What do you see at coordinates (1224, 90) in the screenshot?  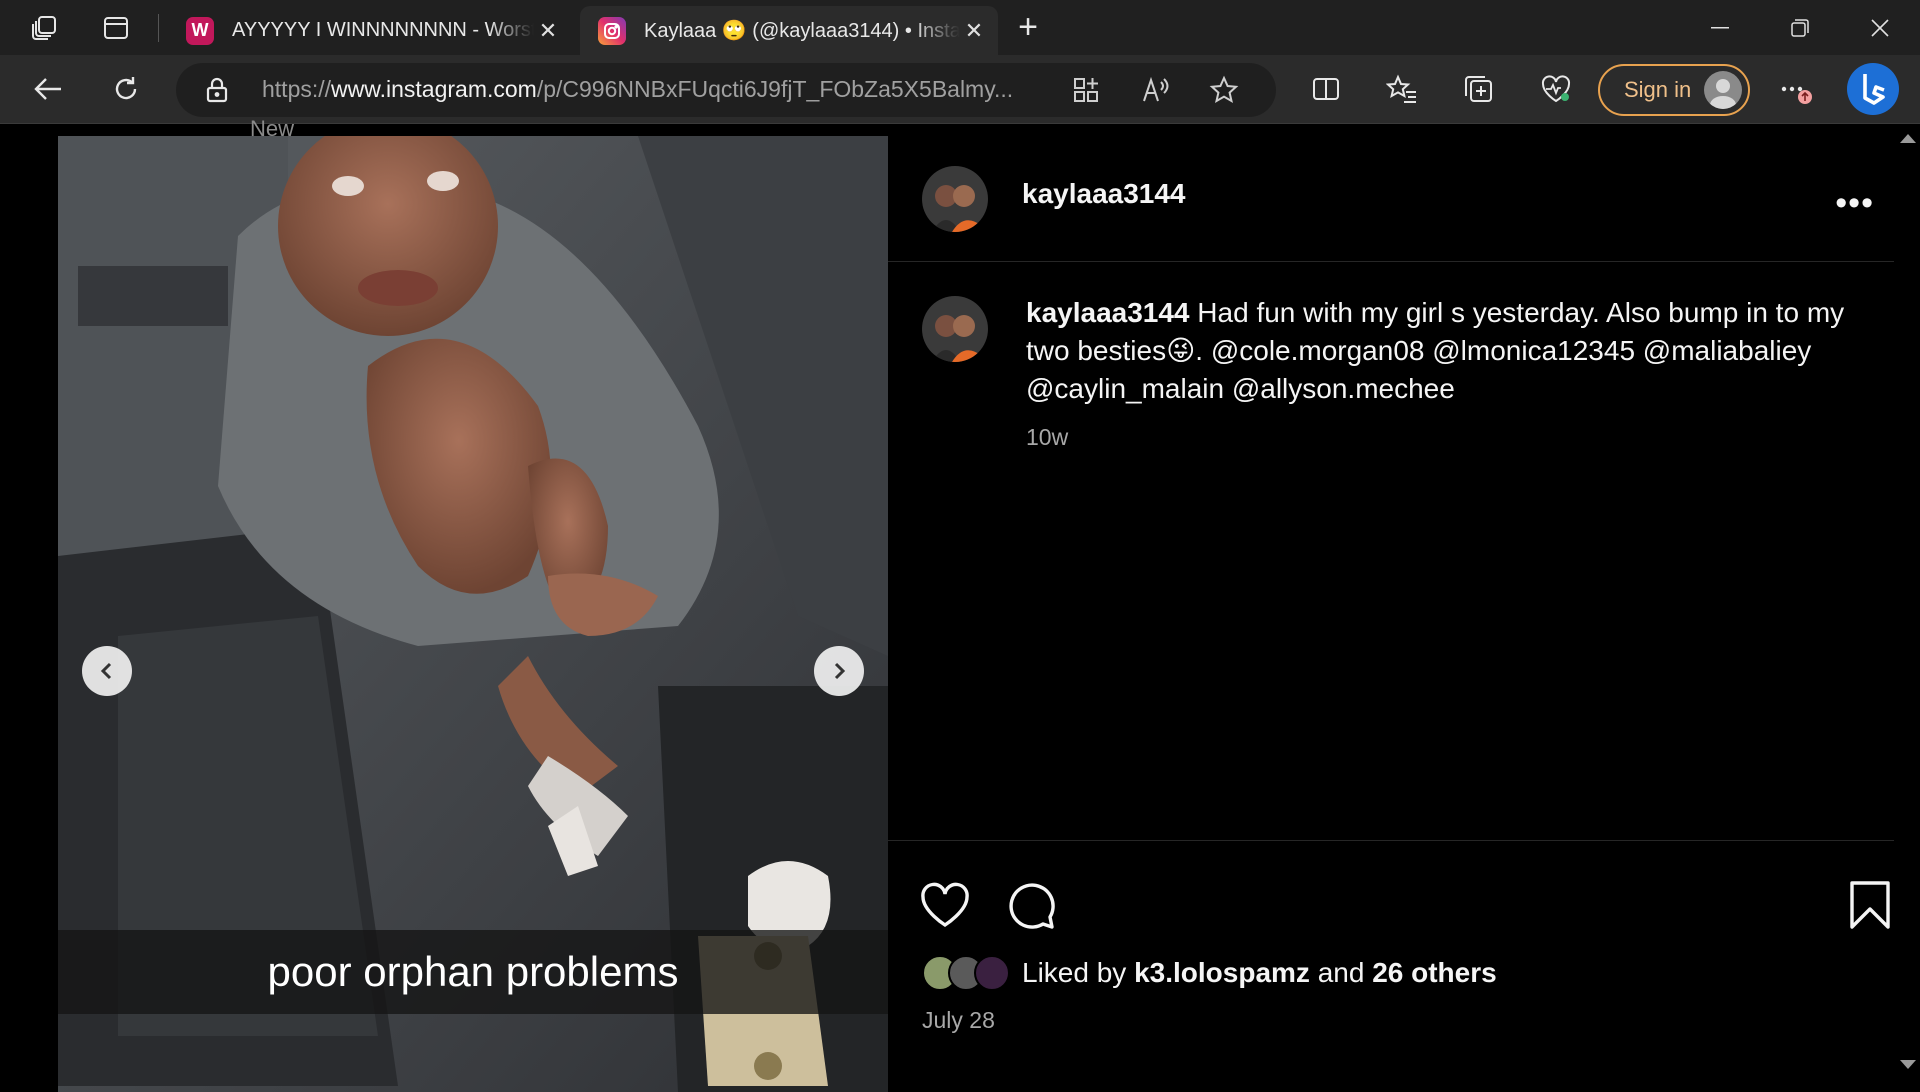 I see `favorite-star-icon` at bounding box center [1224, 90].